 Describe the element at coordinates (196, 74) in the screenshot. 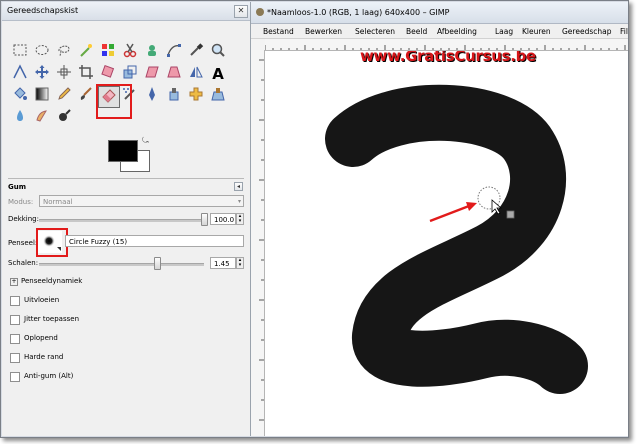

I see `flip-icon` at that location.